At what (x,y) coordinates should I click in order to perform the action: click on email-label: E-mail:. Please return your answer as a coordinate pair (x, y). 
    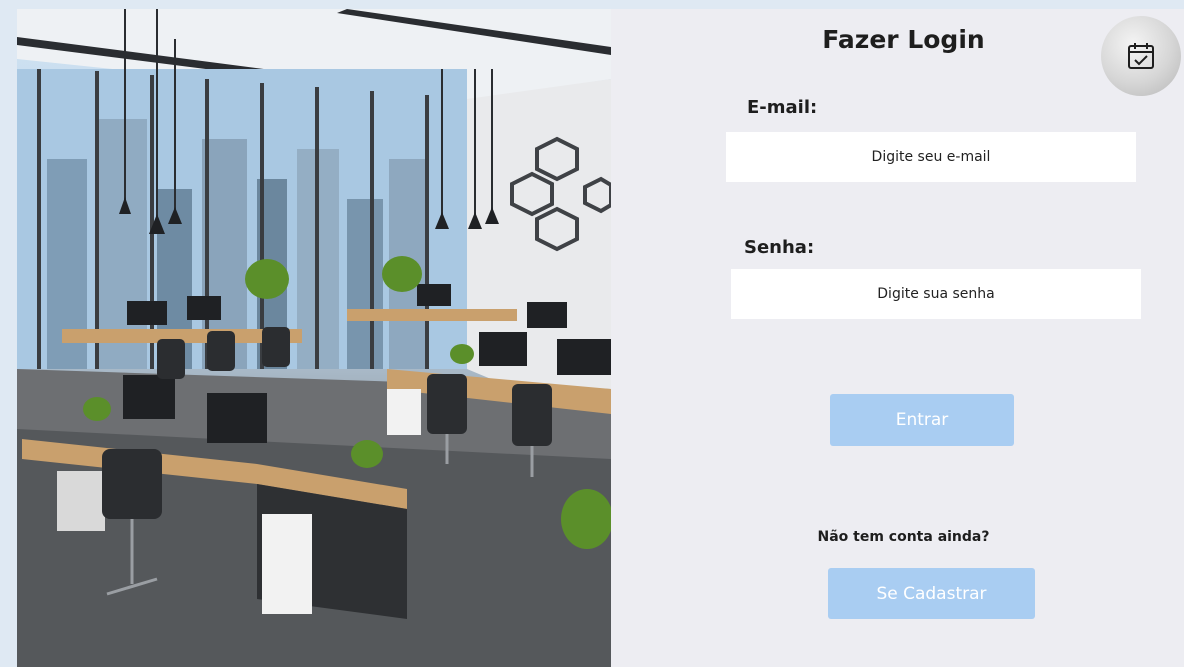
    Looking at the image, I should click on (782, 107).